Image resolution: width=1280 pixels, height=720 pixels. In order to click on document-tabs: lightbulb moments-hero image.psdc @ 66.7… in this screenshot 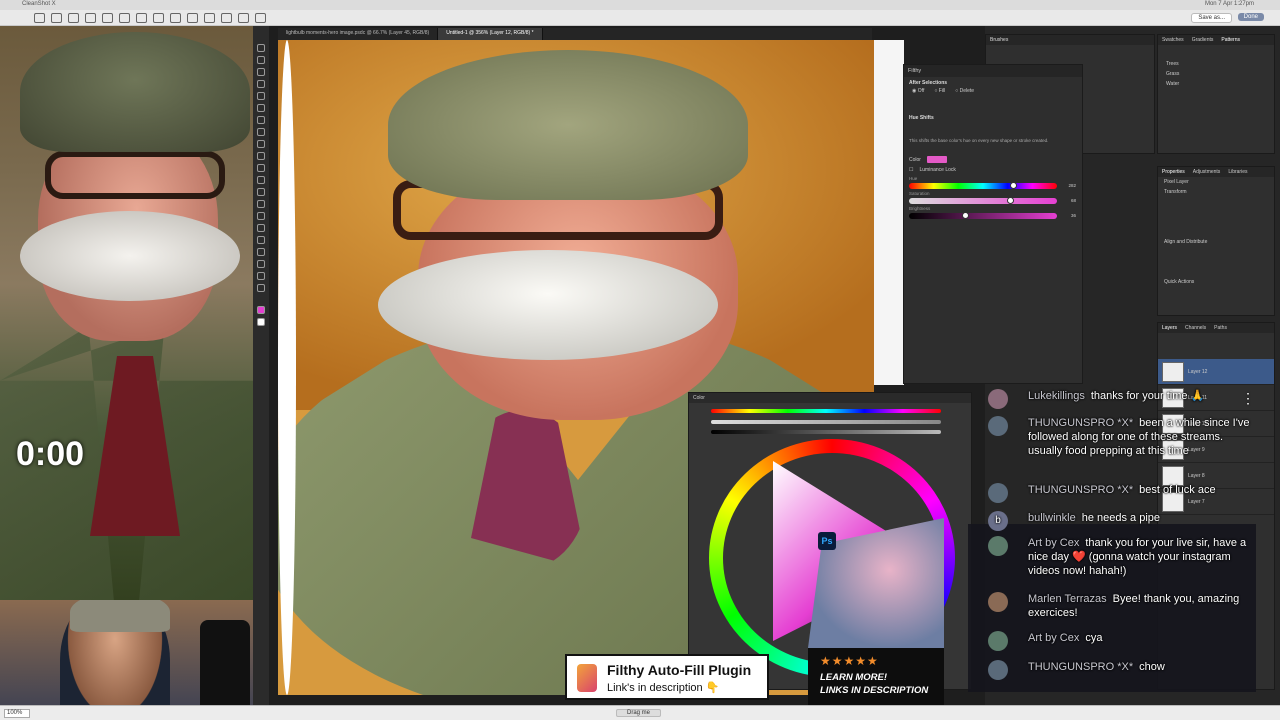, I will do `click(575, 34)`.